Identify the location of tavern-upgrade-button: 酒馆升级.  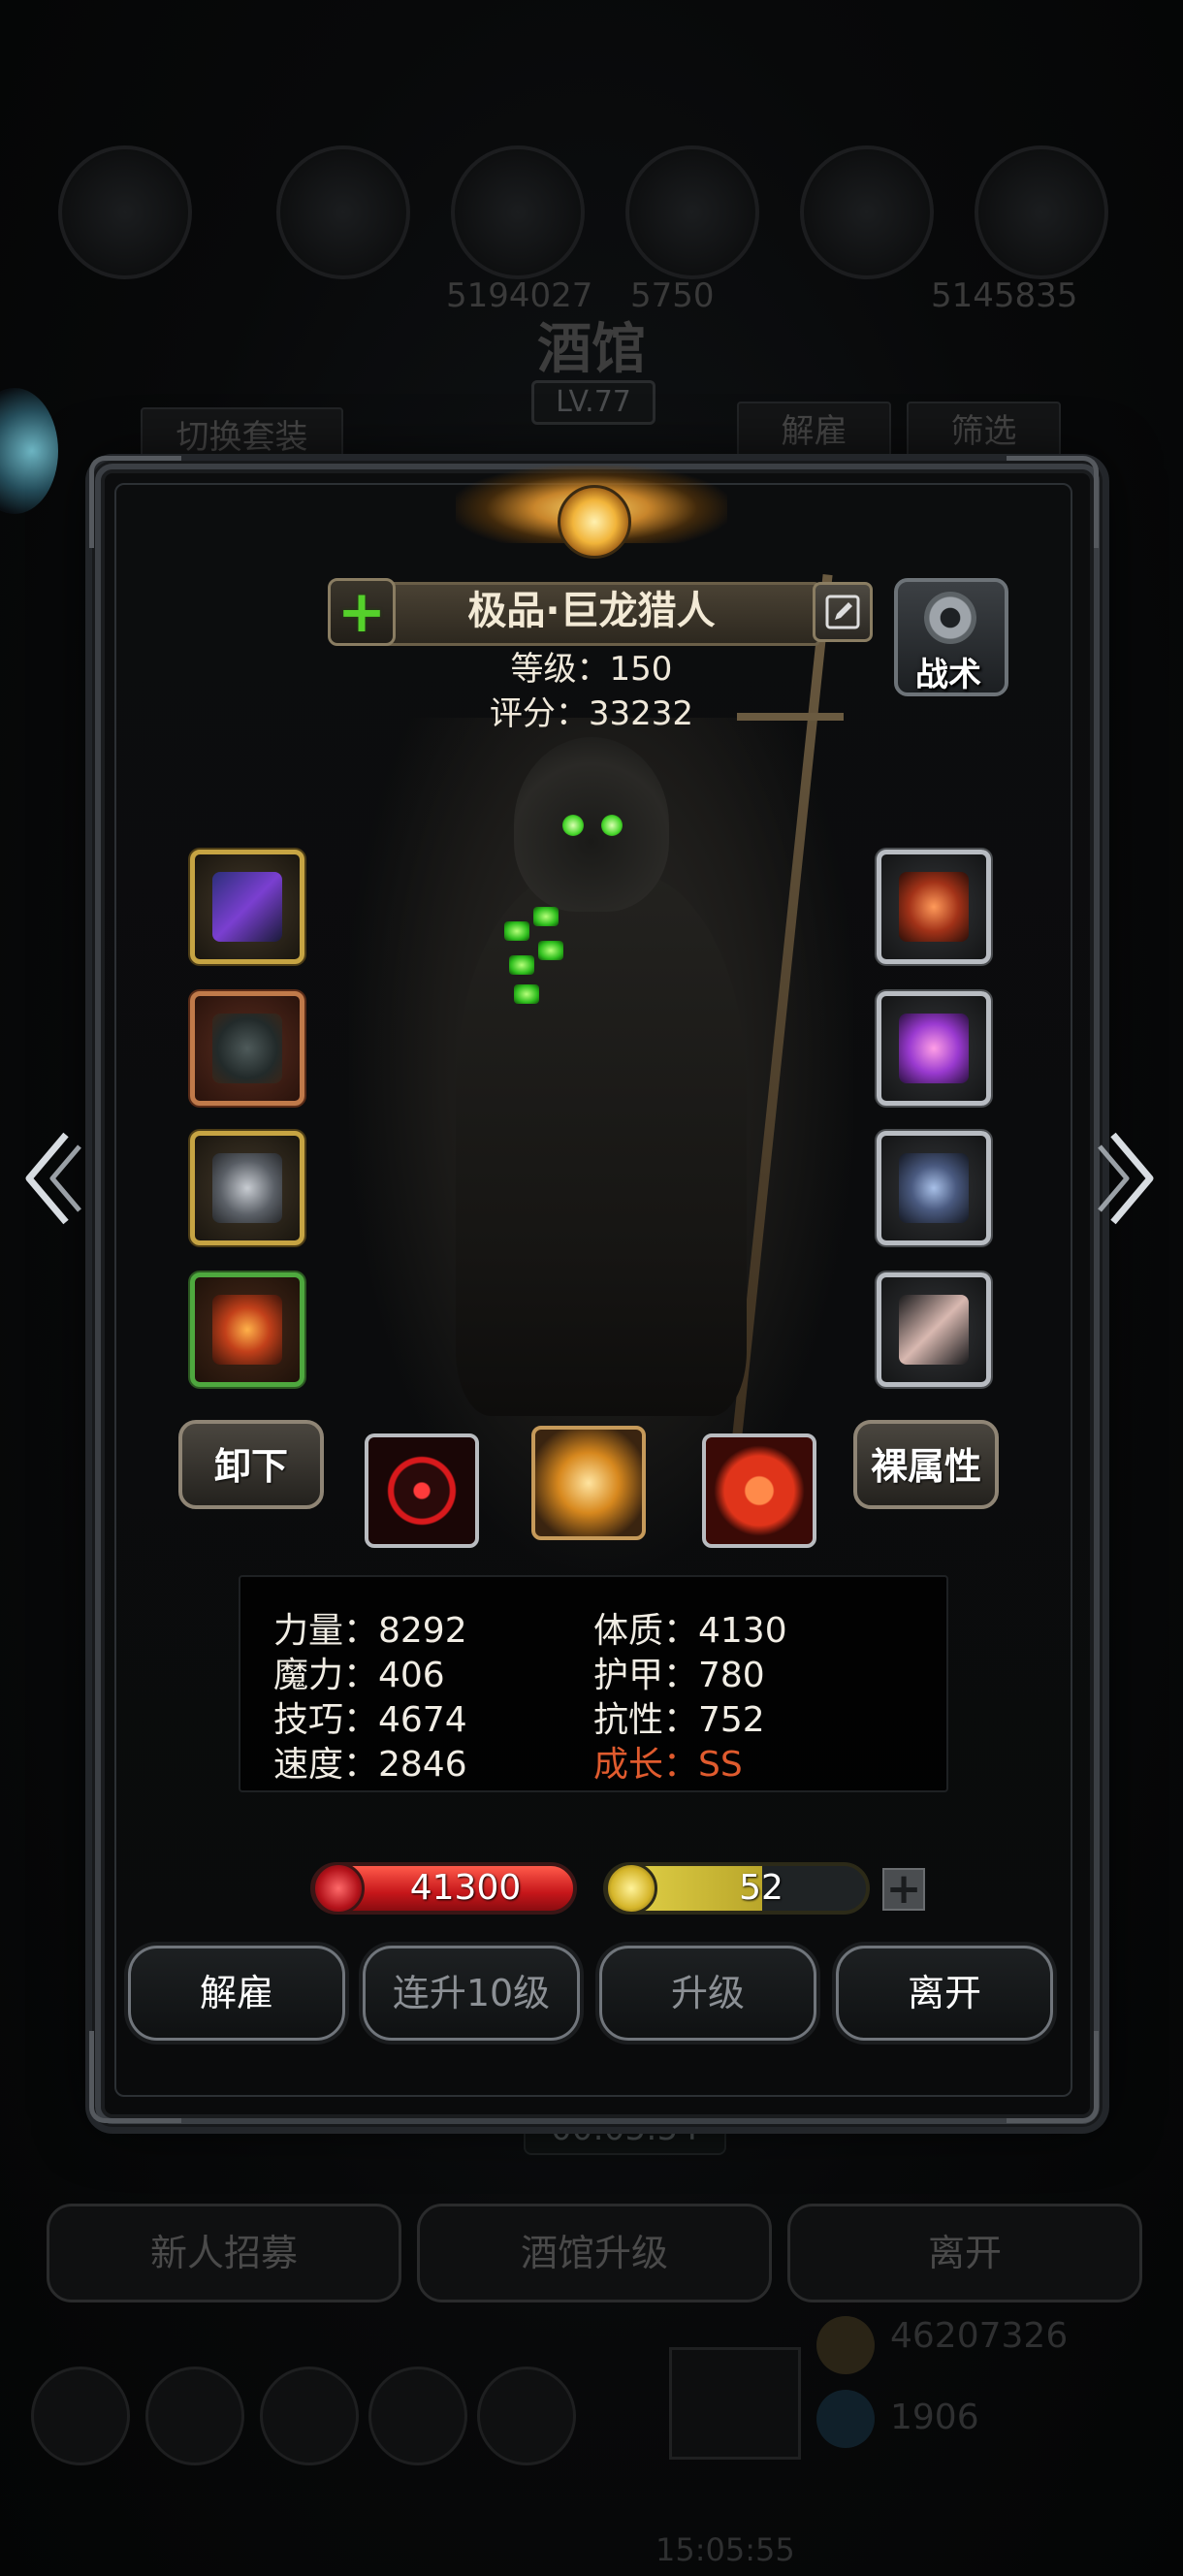
(594, 2253).